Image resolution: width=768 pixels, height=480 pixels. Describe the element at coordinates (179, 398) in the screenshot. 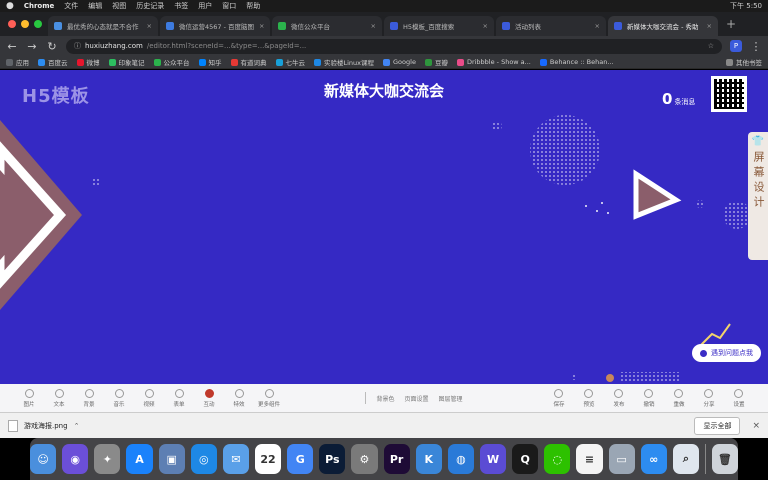

I see `tool-form: 表单` at that location.